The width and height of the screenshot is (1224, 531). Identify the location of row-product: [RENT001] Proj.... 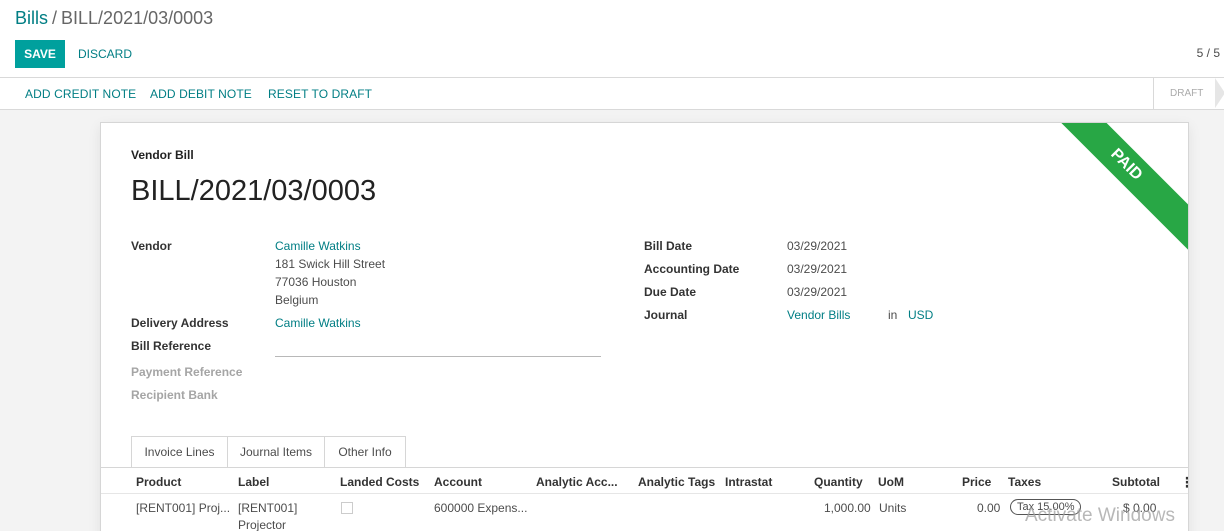
(183, 508).